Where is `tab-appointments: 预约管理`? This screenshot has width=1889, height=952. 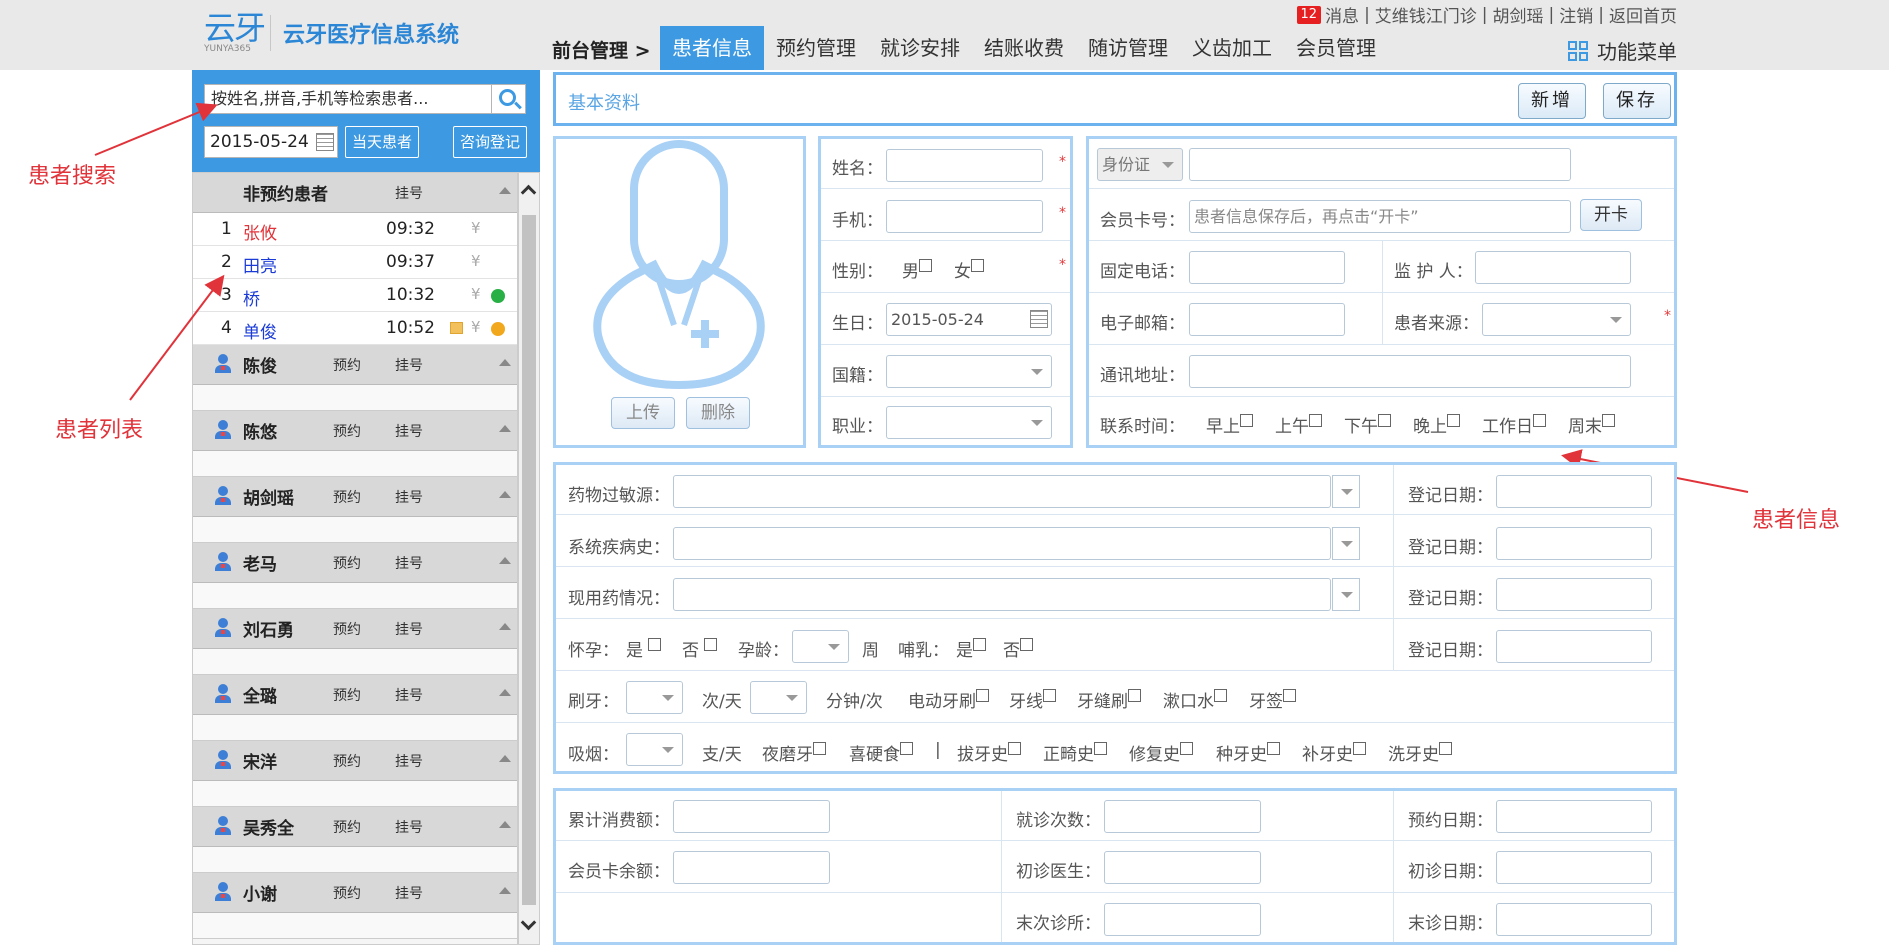
tab-appointments: 预约管理 is located at coordinates (816, 48).